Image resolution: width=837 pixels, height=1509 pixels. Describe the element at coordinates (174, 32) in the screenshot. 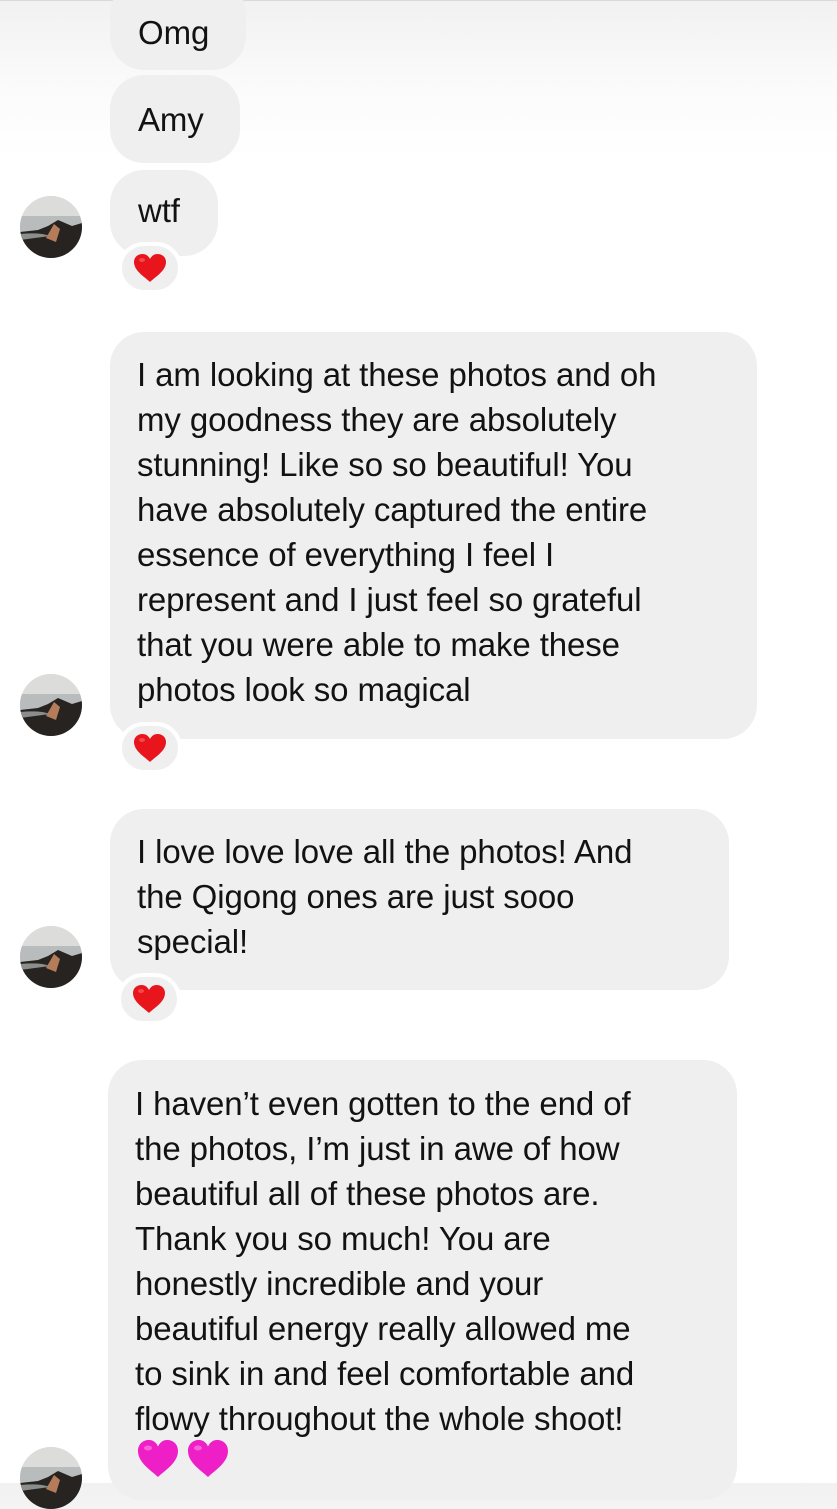

I see `message-text: Omg` at that location.